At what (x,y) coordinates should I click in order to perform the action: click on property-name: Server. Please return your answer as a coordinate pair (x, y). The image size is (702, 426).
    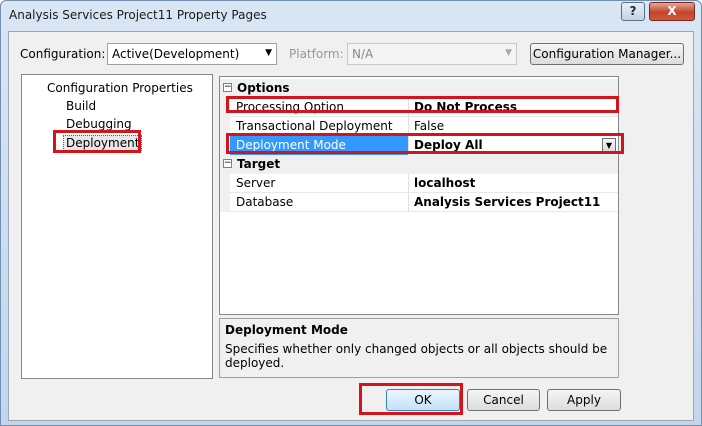
    Looking at the image, I should click on (256, 183).